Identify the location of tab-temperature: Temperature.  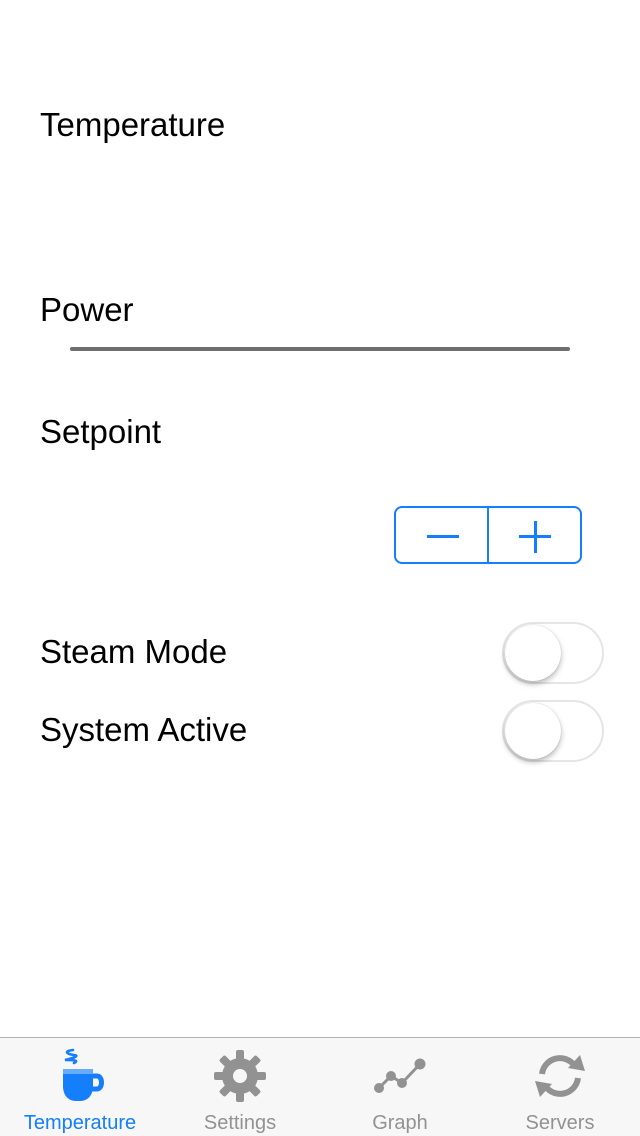
(80, 1087).